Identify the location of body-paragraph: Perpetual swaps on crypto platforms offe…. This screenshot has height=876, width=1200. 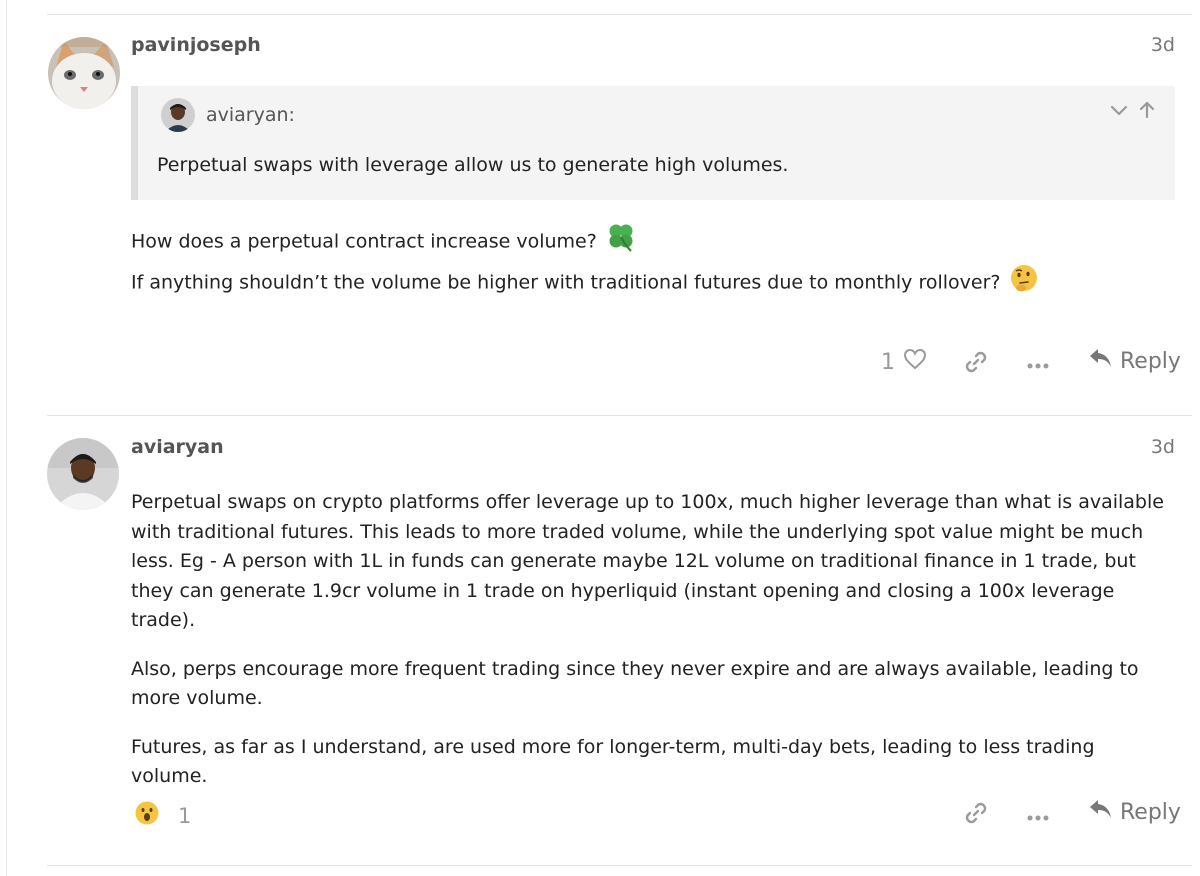
(647, 561).